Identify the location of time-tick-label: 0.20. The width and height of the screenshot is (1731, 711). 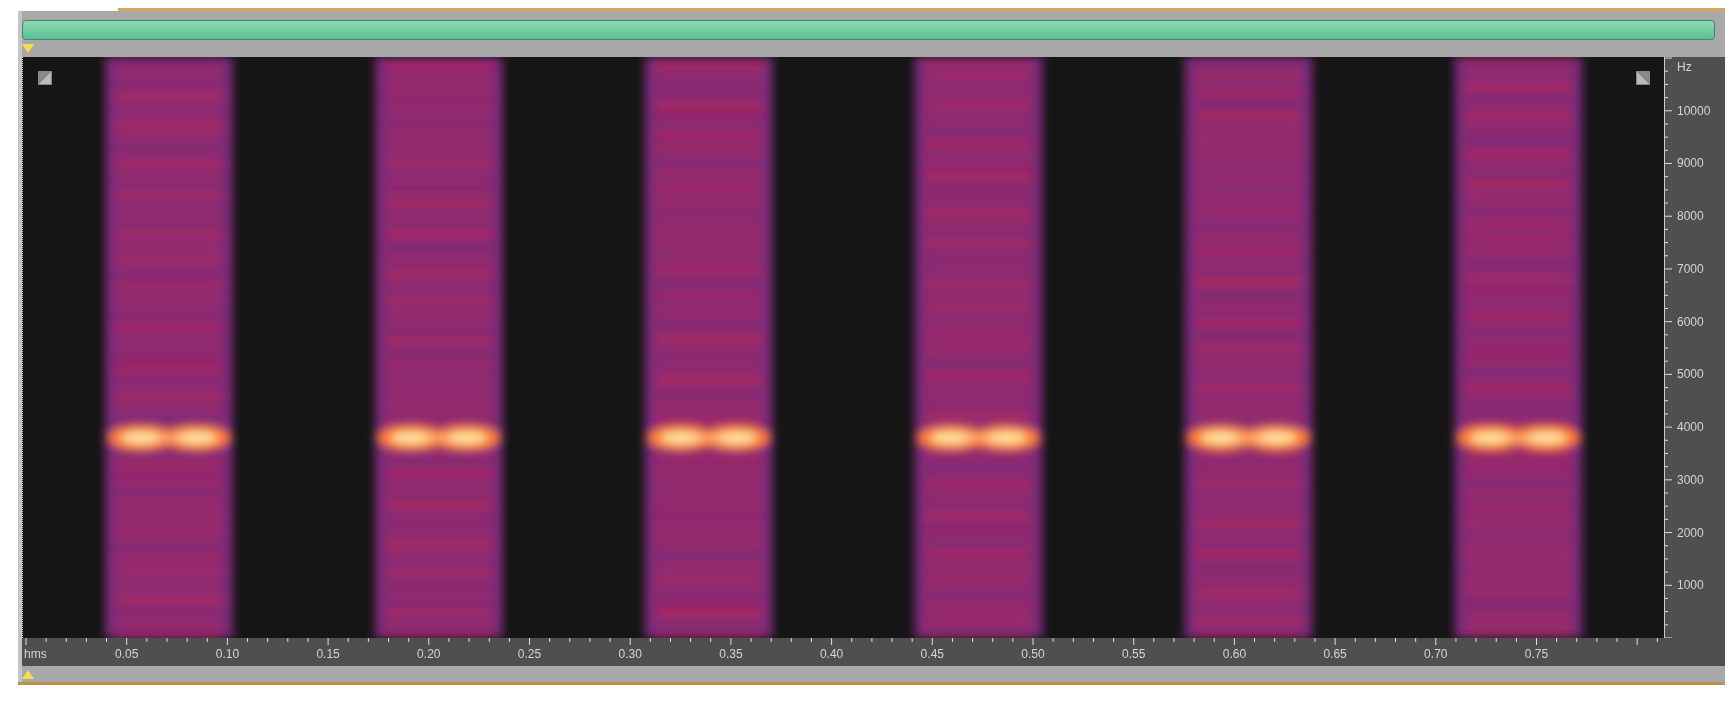
(429, 654).